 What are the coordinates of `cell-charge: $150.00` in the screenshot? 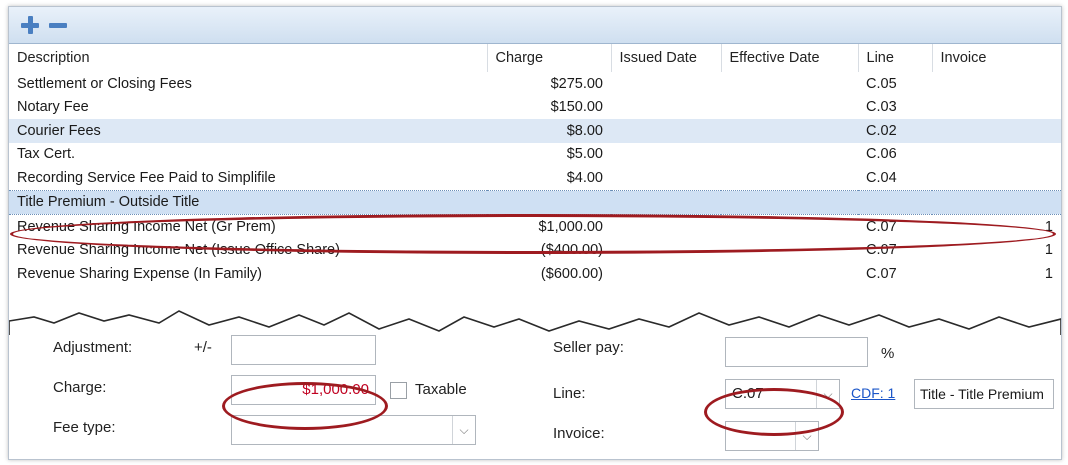 It's located at (576, 107).